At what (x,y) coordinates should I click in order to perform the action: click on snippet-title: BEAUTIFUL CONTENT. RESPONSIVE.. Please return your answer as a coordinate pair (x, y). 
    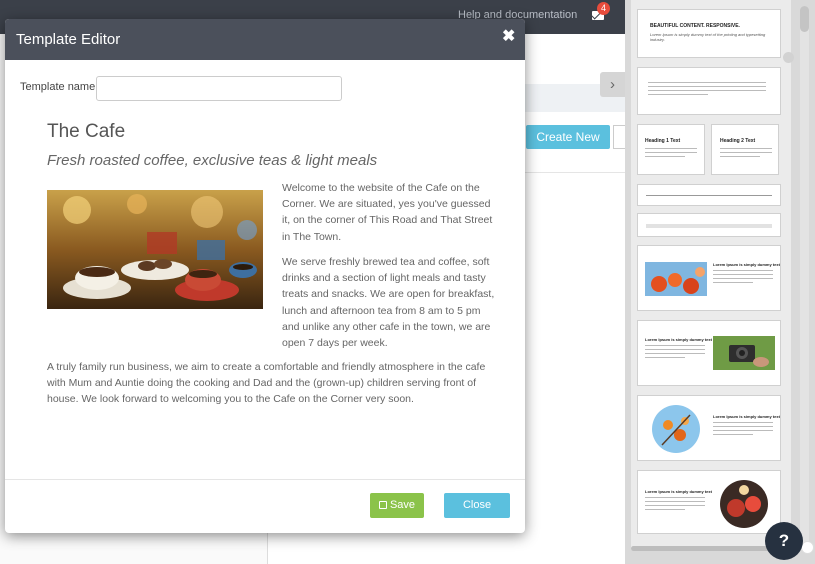
    Looking at the image, I should click on (695, 26).